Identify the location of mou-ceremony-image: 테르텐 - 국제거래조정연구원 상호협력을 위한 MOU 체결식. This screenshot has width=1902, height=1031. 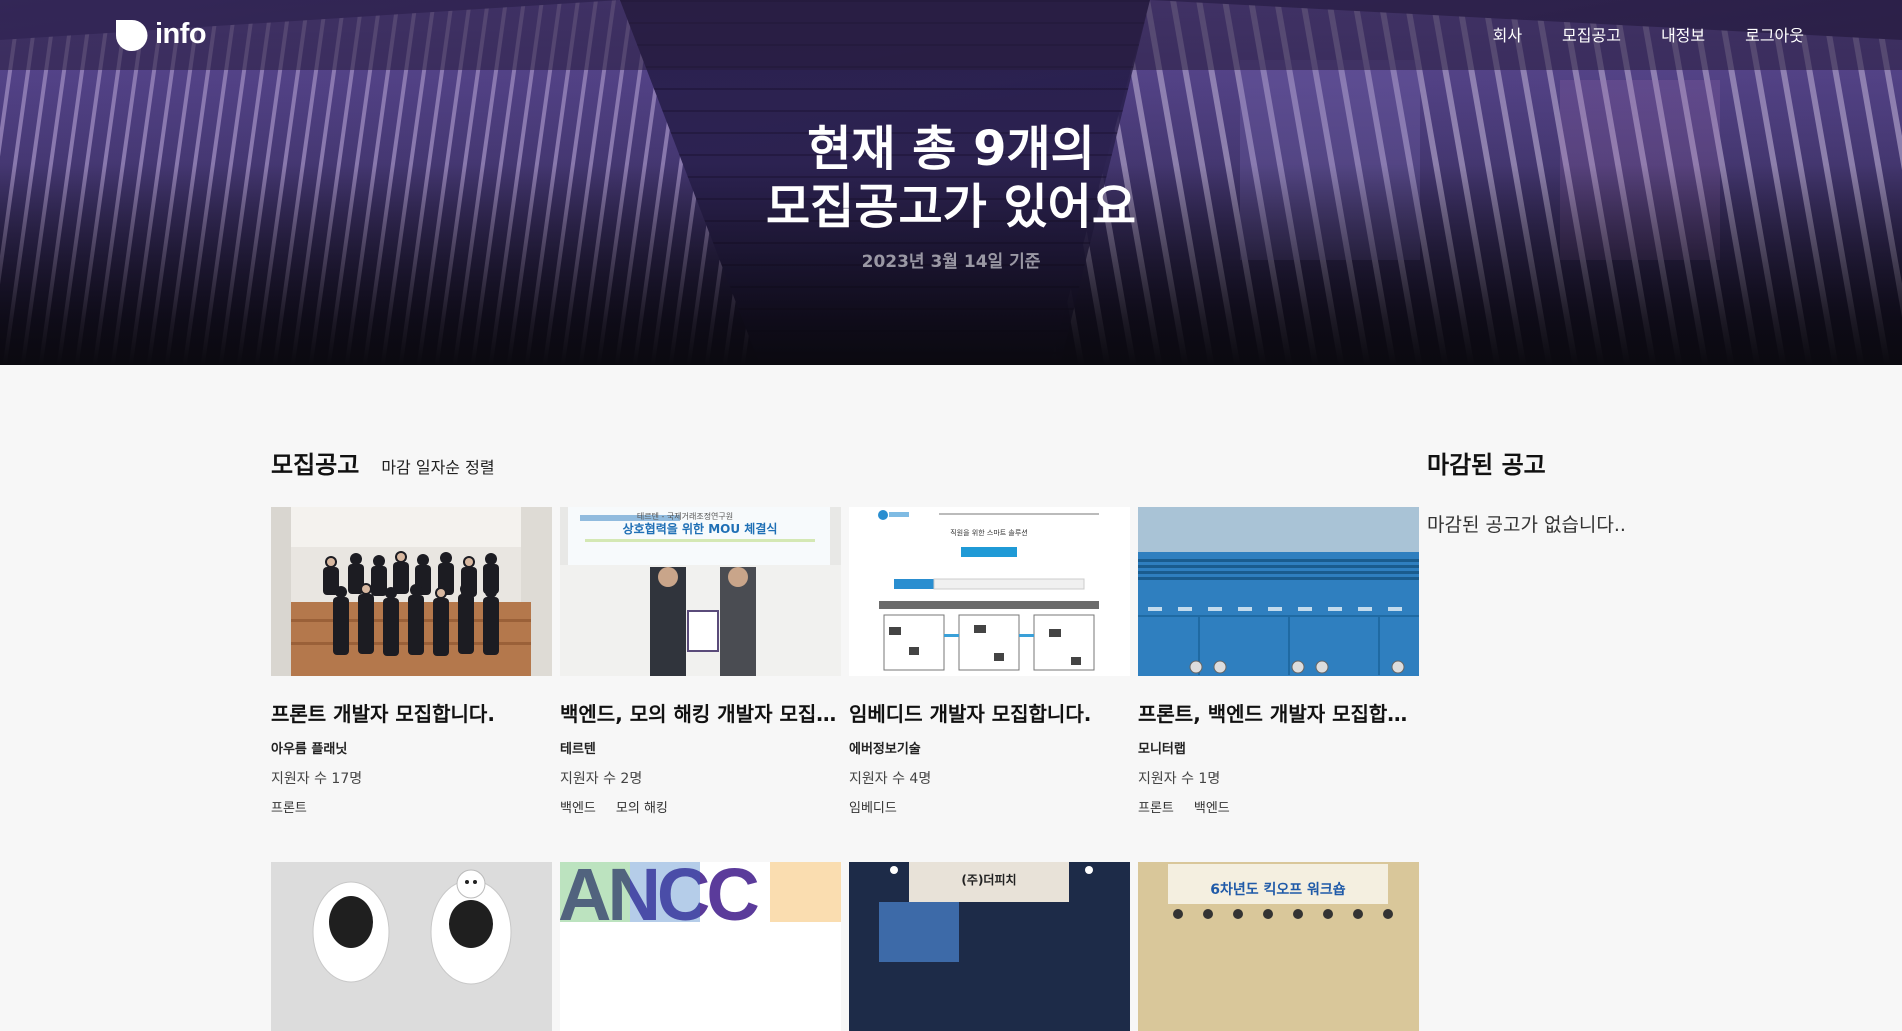
(700, 591).